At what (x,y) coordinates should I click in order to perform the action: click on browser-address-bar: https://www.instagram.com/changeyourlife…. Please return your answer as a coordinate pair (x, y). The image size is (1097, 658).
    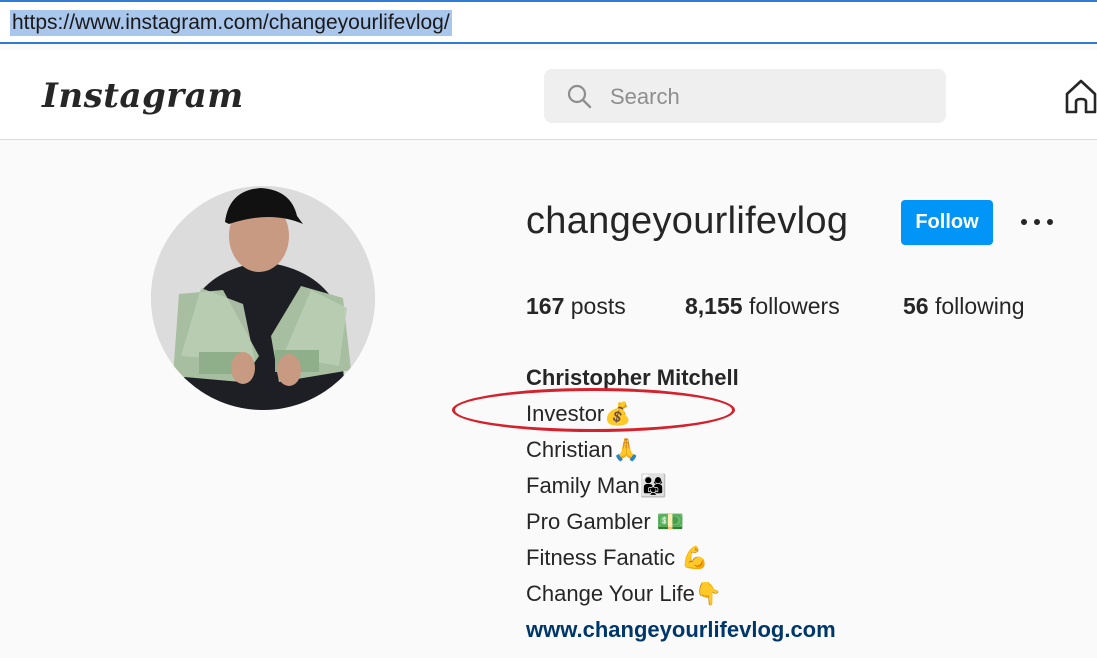
    Looking at the image, I should click on (548, 22).